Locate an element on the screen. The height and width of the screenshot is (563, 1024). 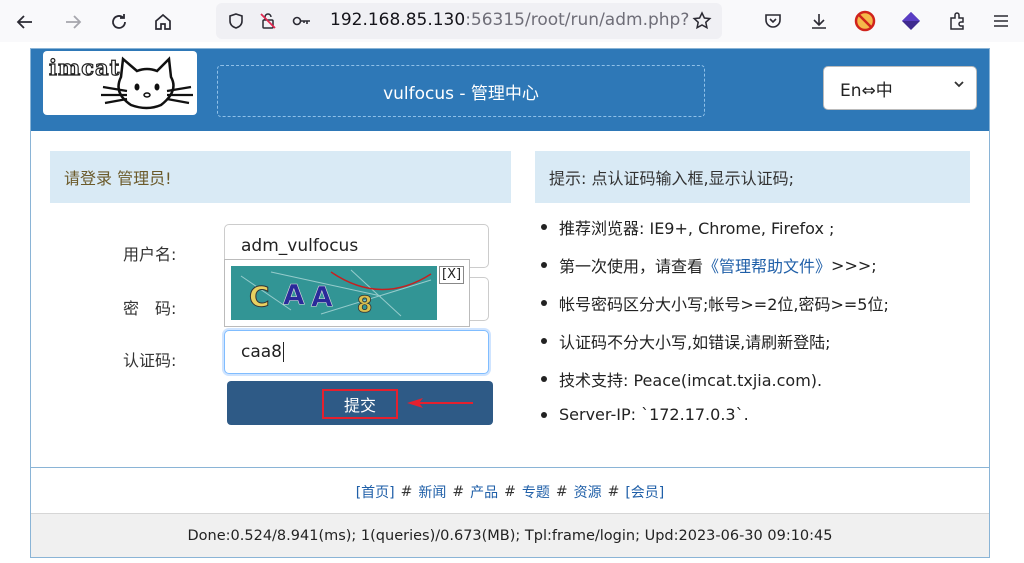
extension-blocked-icon is located at coordinates (865, 21).